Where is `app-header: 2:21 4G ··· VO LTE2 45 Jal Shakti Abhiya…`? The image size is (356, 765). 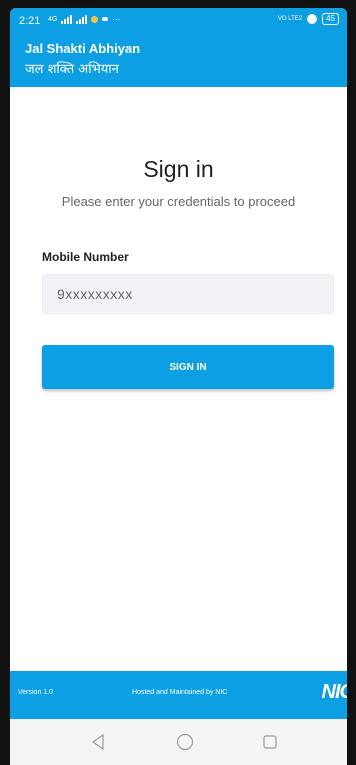
app-header: 2:21 4G ··· VO LTE2 45 Jal Shakti Abhiya… is located at coordinates (178, 47).